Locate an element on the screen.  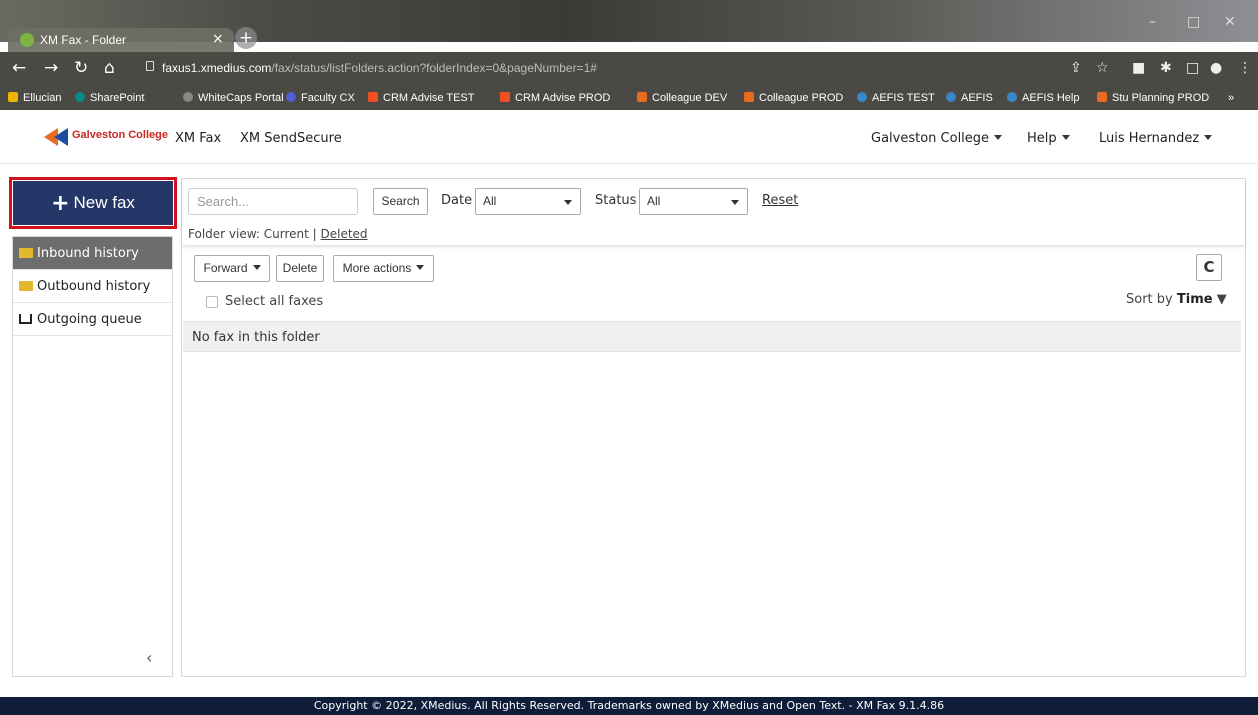
extension-icon: ■ is located at coordinates (1138, 68).